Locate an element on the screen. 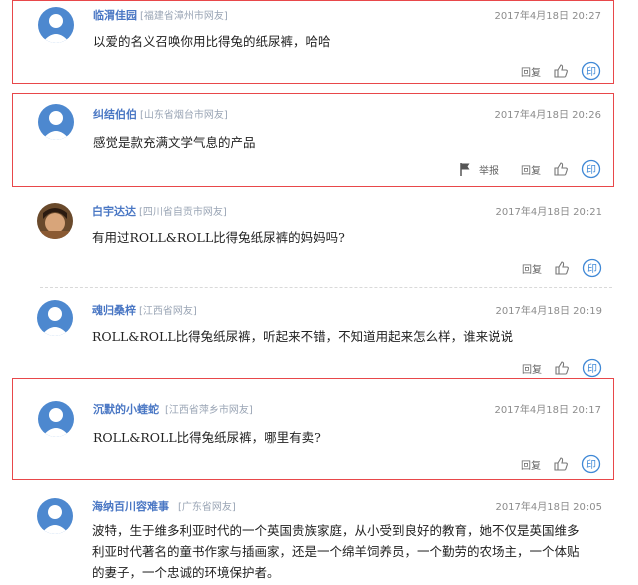 Image resolution: width=638 pixels, height=585 pixels. comment-actions: 举报 回复 印 is located at coordinates (524, 169).